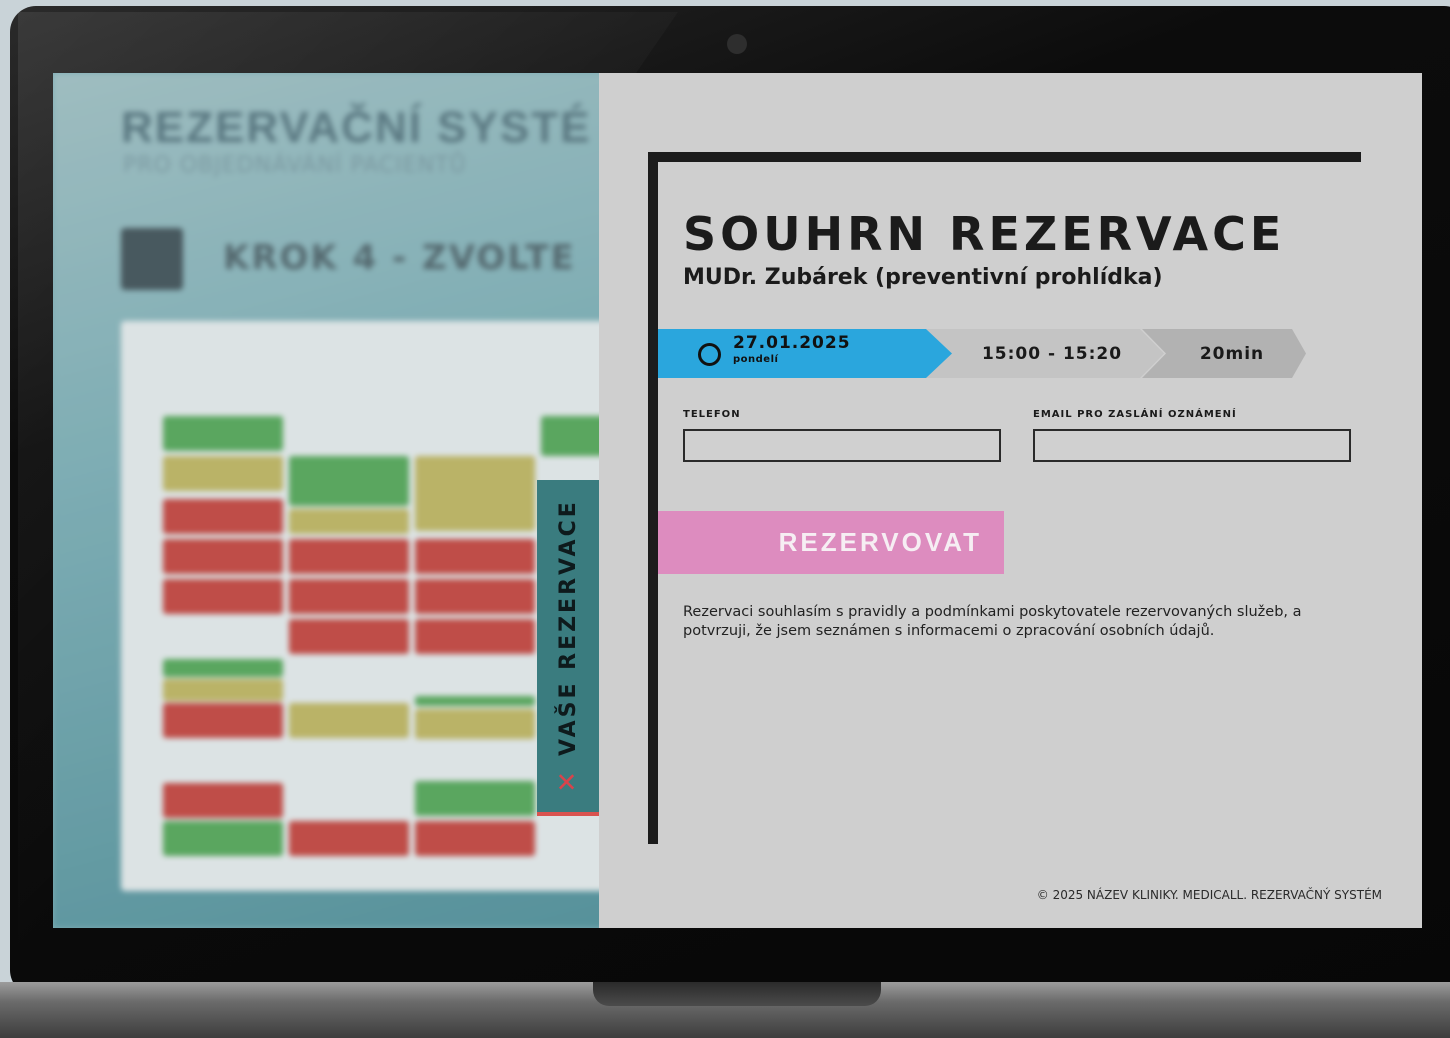 This screenshot has height=1038, width=1450. I want to click on camera-icon, so click(737, 44).